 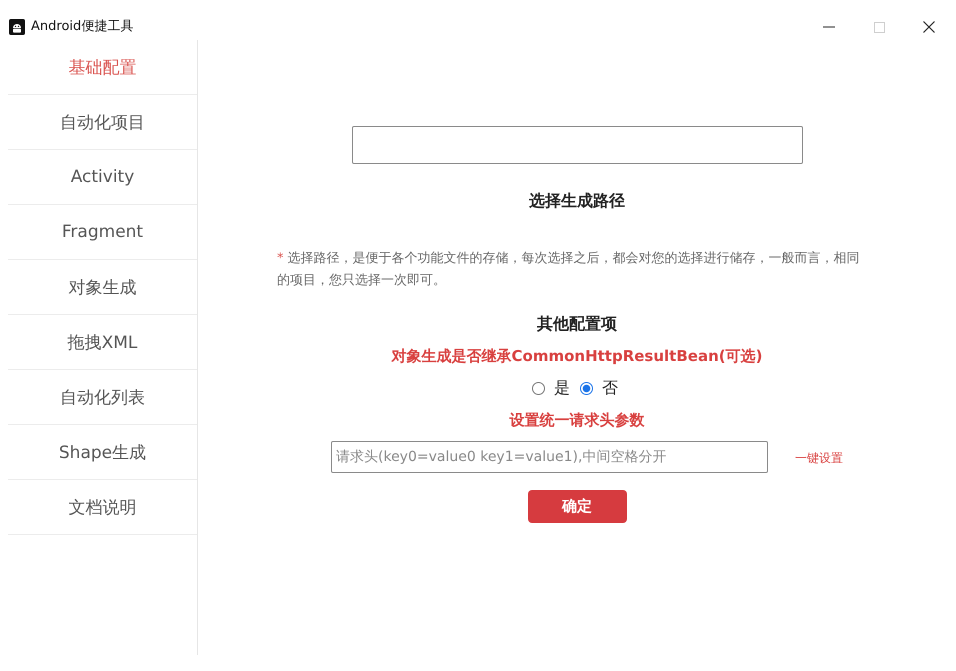 What do you see at coordinates (879, 27) in the screenshot?
I see `maximize-icon` at bounding box center [879, 27].